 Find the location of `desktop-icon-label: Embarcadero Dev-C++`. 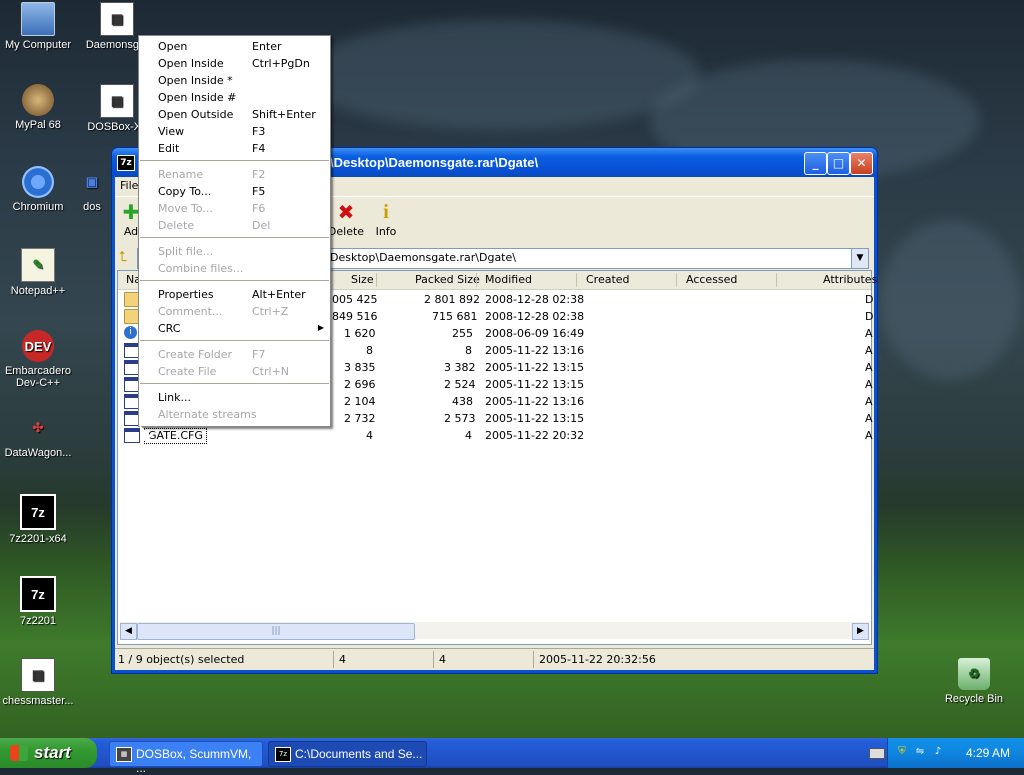

desktop-icon-label: Embarcadero Dev-C++ is located at coordinates (38, 377).